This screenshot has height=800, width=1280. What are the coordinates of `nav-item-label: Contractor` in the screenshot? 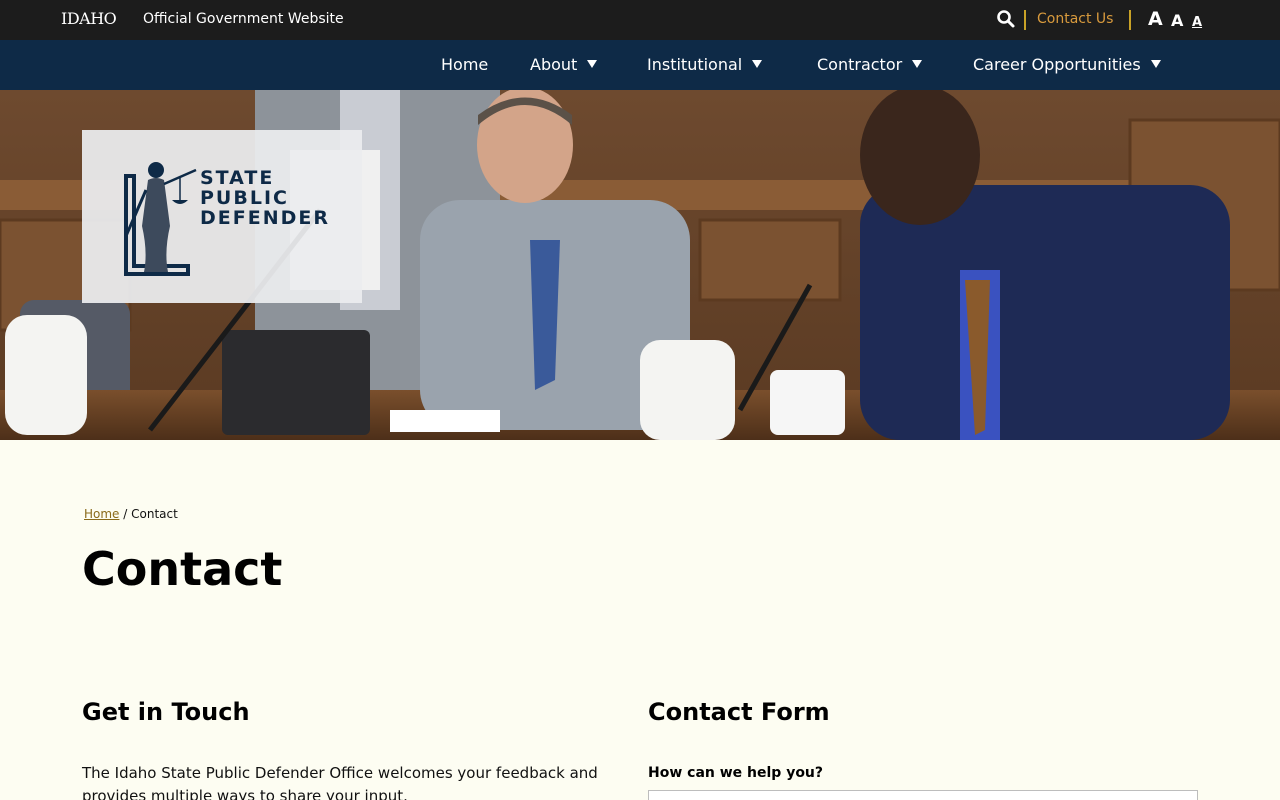 It's located at (860, 64).